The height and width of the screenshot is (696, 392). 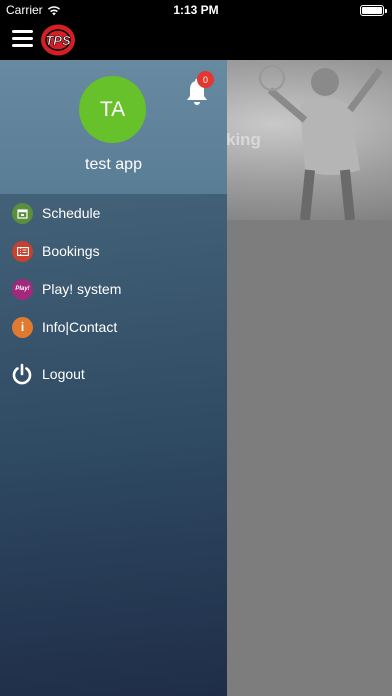 I want to click on battery-icon, so click(x=373, y=10).